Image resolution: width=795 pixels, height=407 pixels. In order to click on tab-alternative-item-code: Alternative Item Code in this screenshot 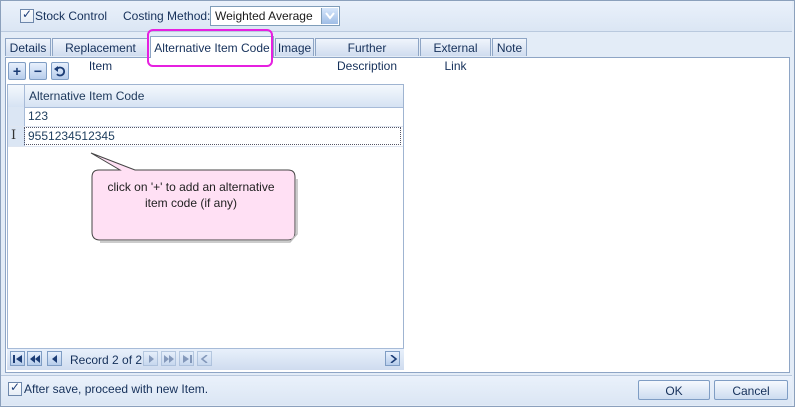, I will do `click(212, 47)`.